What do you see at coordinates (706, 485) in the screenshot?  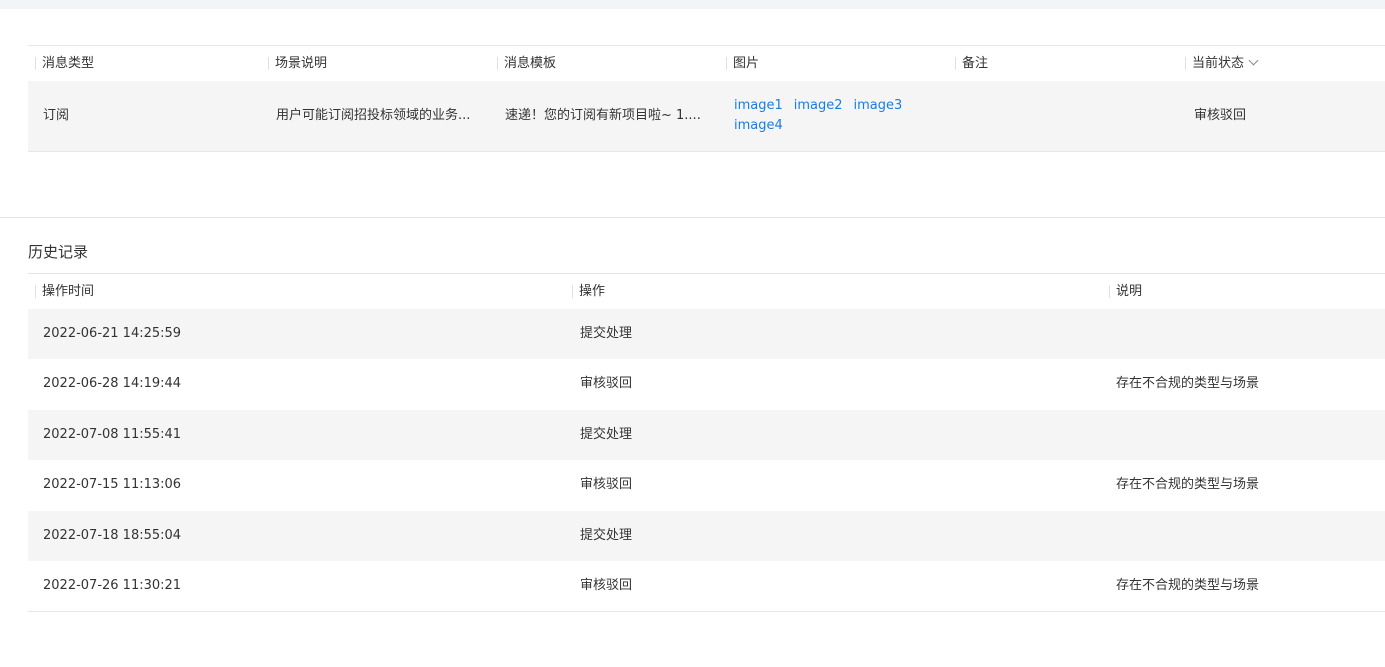 I see `history-row: 2022-07-15 11:13:06 审核驳回 存在不合规的类型与场景` at bounding box center [706, 485].